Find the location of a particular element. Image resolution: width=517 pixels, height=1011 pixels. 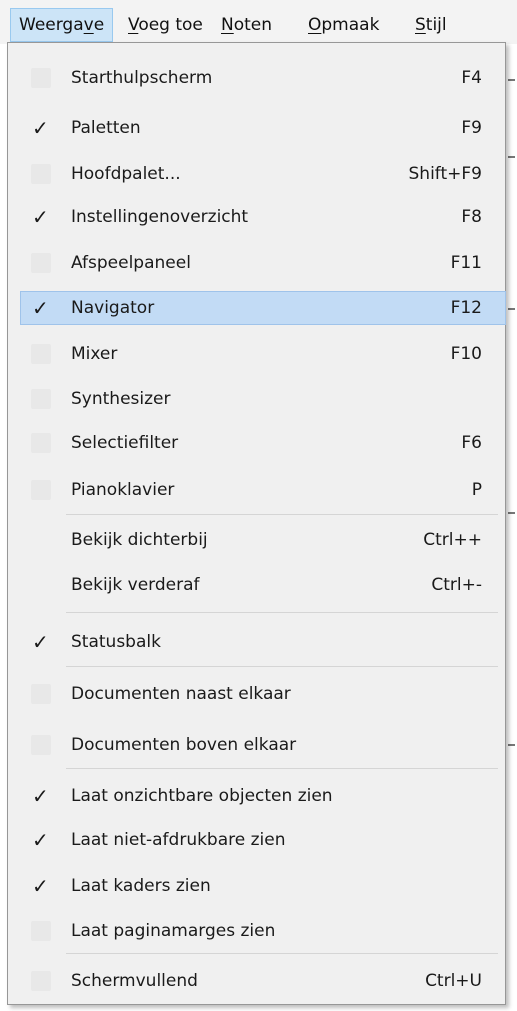

menu-item-navigator: ✓ Navigator F12 is located at coordinates (263, 308).